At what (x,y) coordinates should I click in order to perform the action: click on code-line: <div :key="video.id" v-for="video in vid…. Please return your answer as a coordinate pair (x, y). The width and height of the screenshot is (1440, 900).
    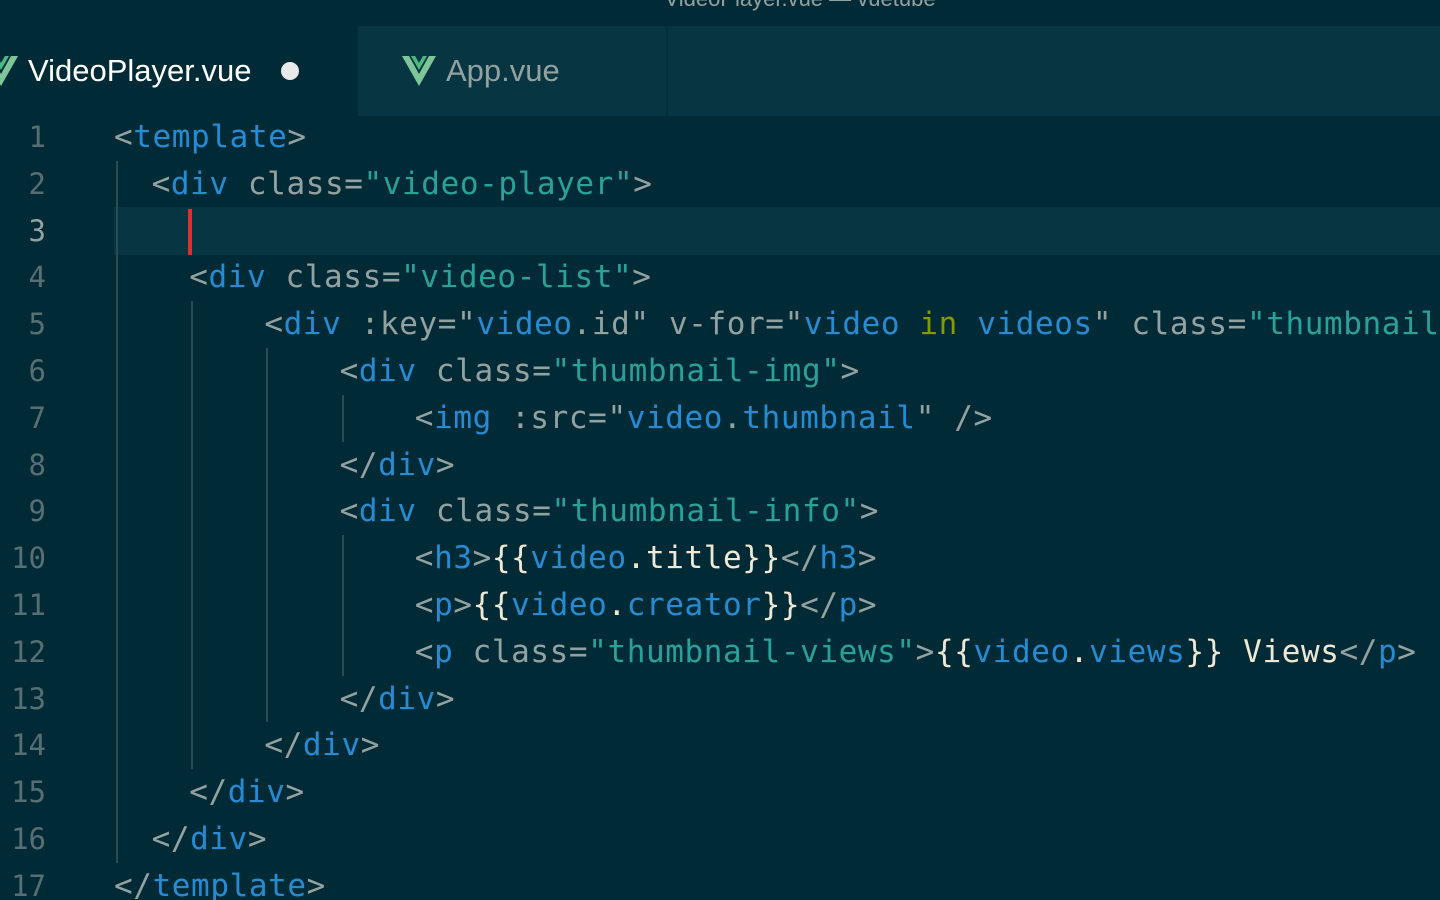
    Looking at the image, I should click on (852, 324).